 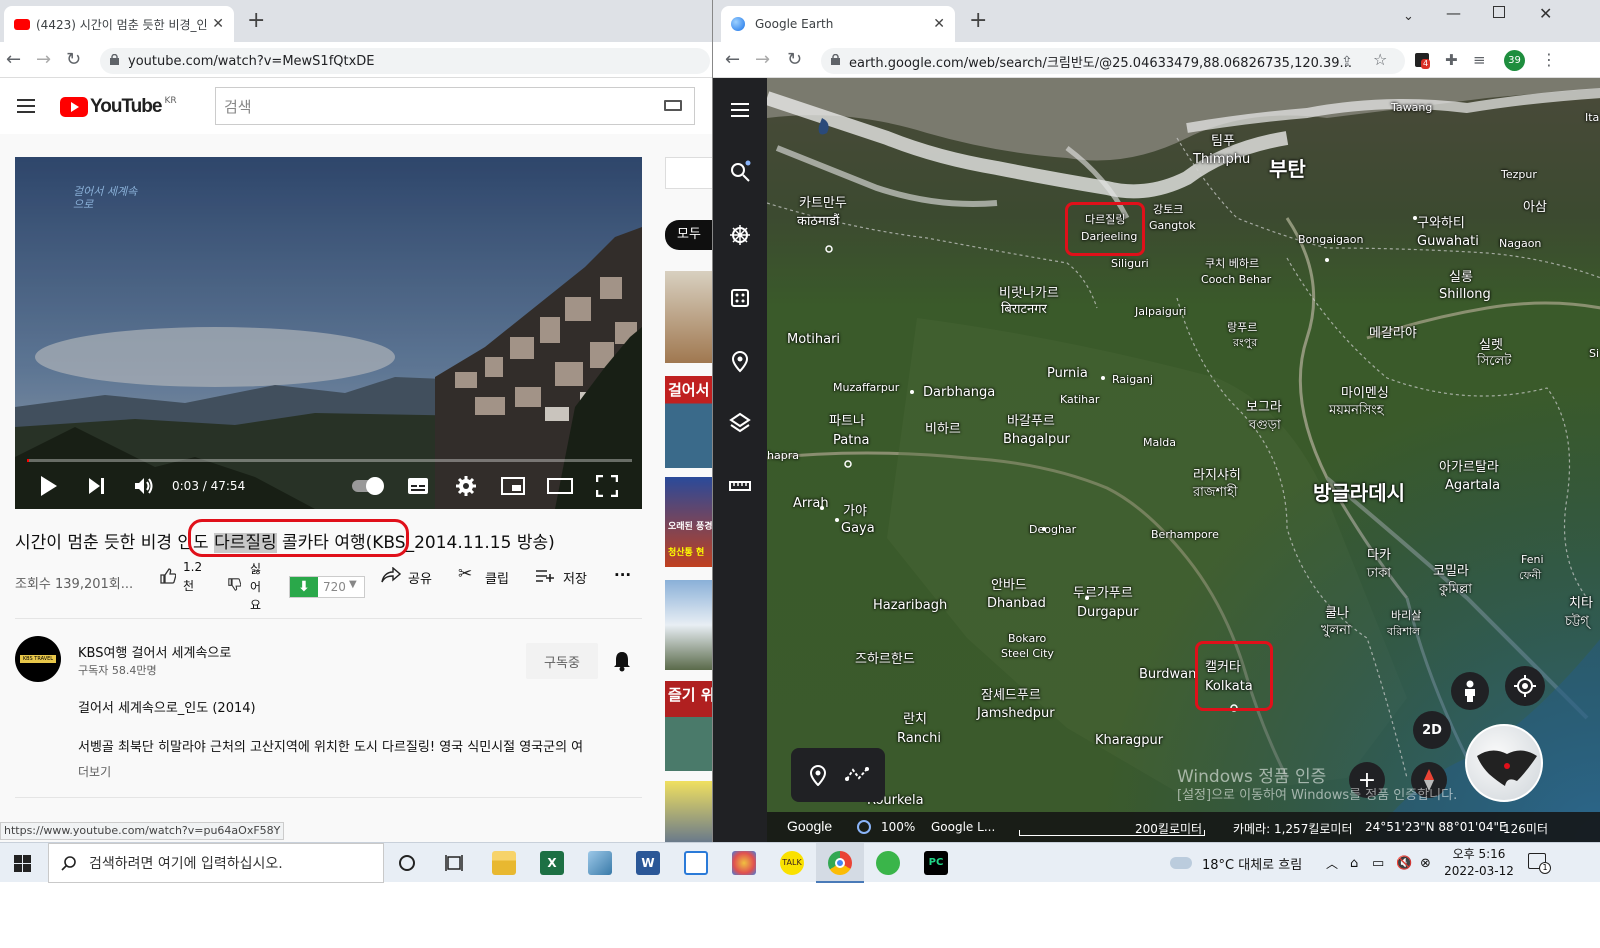 I want to click on app-icon, so click(x=600, y=863).